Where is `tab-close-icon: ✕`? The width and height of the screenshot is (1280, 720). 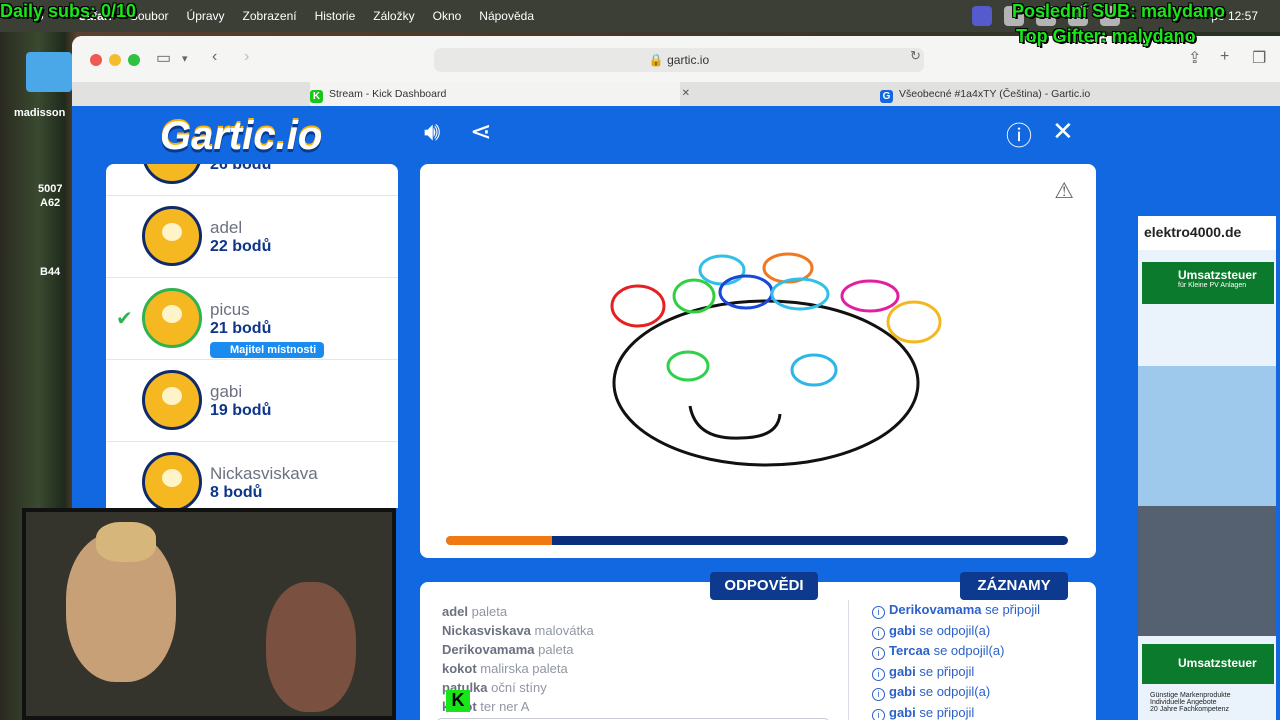
tab-close-icon: ✕ is located at coordinates (686, 94).